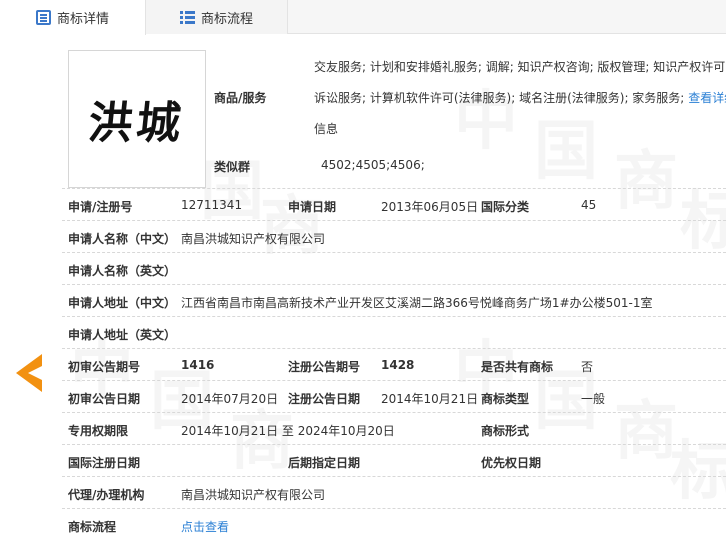 The height and width of the screenshot is (534, 726). I want to click on prelim-date-label: 初审公告日期, so click(104, 399).